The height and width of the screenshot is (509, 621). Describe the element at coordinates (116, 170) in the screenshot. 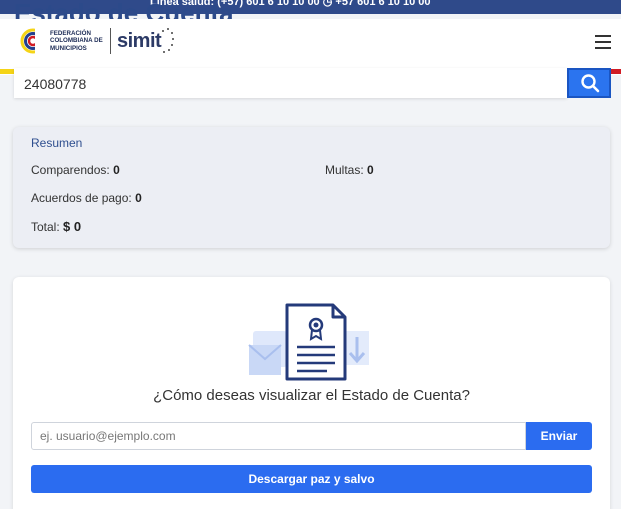

I see `comparendos-value: 0` at that location.